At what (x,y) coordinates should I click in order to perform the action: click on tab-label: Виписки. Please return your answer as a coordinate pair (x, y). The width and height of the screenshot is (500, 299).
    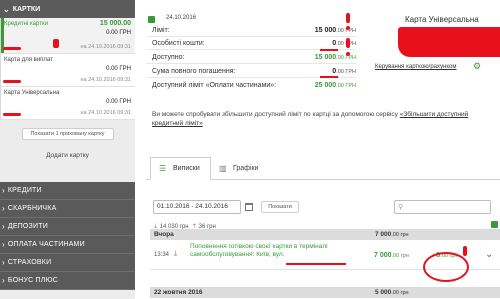
    Looking at the image, I should click on (186, 168).